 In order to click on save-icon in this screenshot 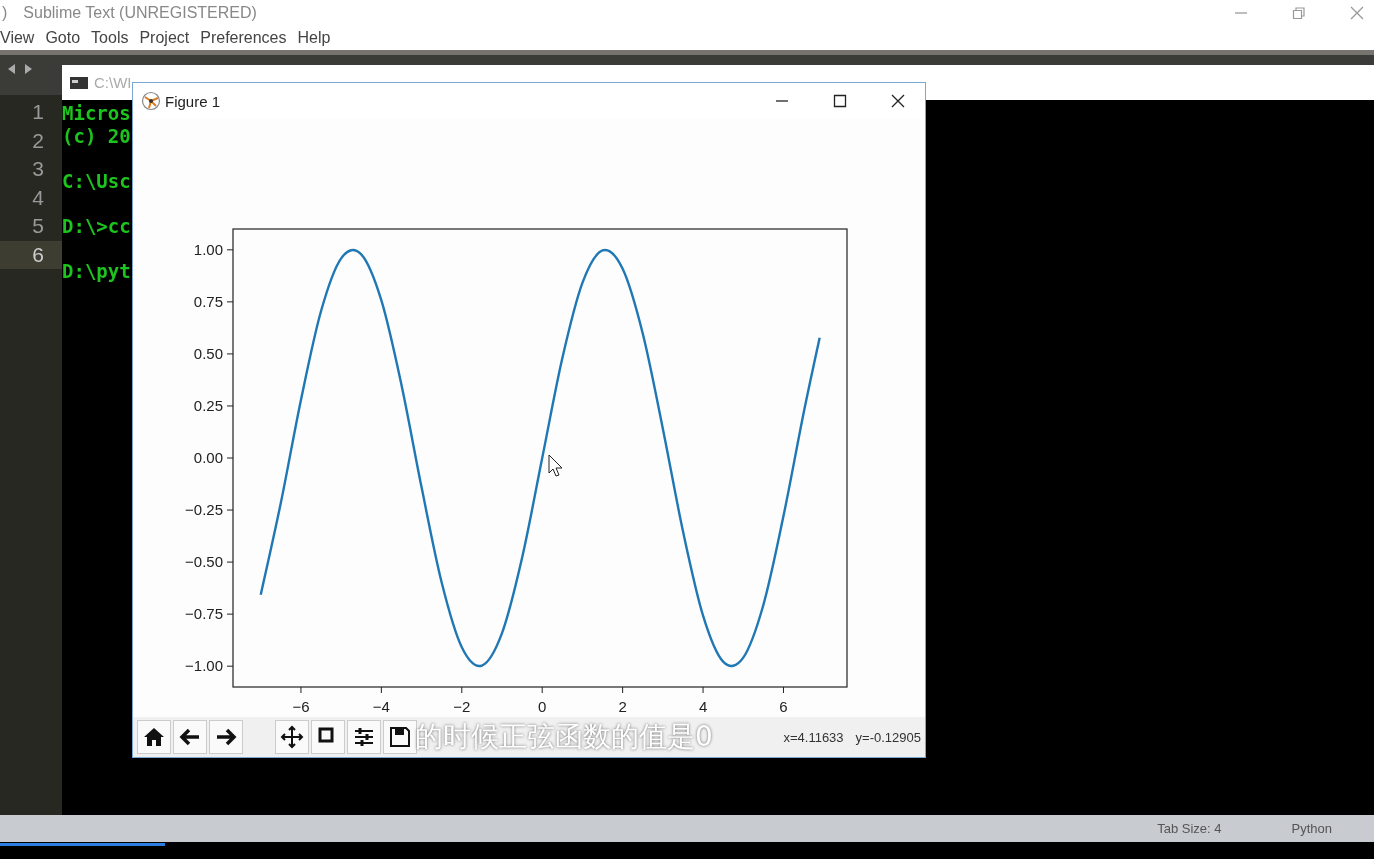, I will do `click(400, 737)`.